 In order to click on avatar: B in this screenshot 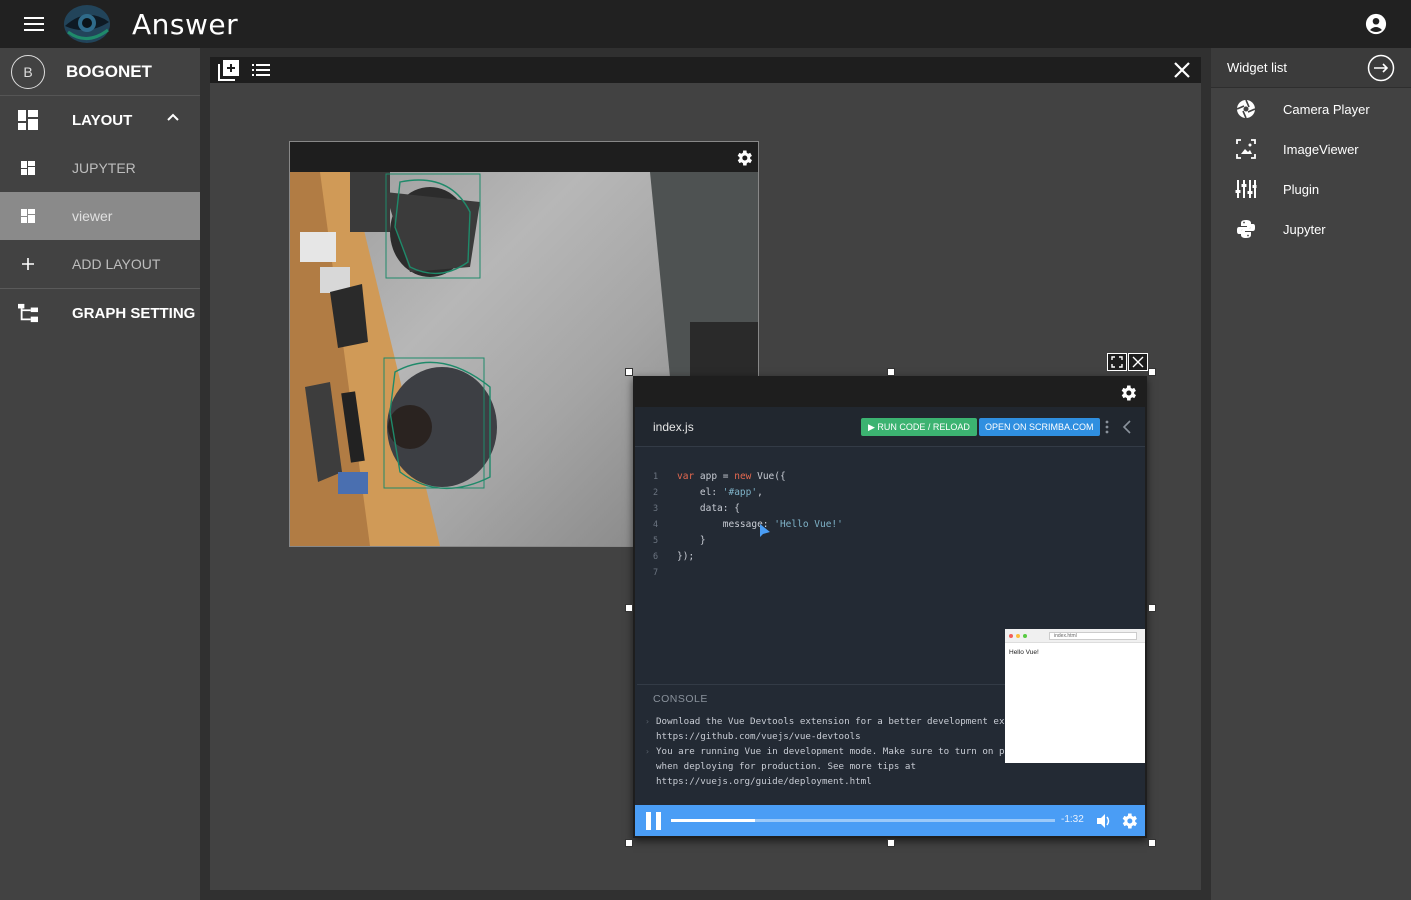, I will do `click(28, 71)`.